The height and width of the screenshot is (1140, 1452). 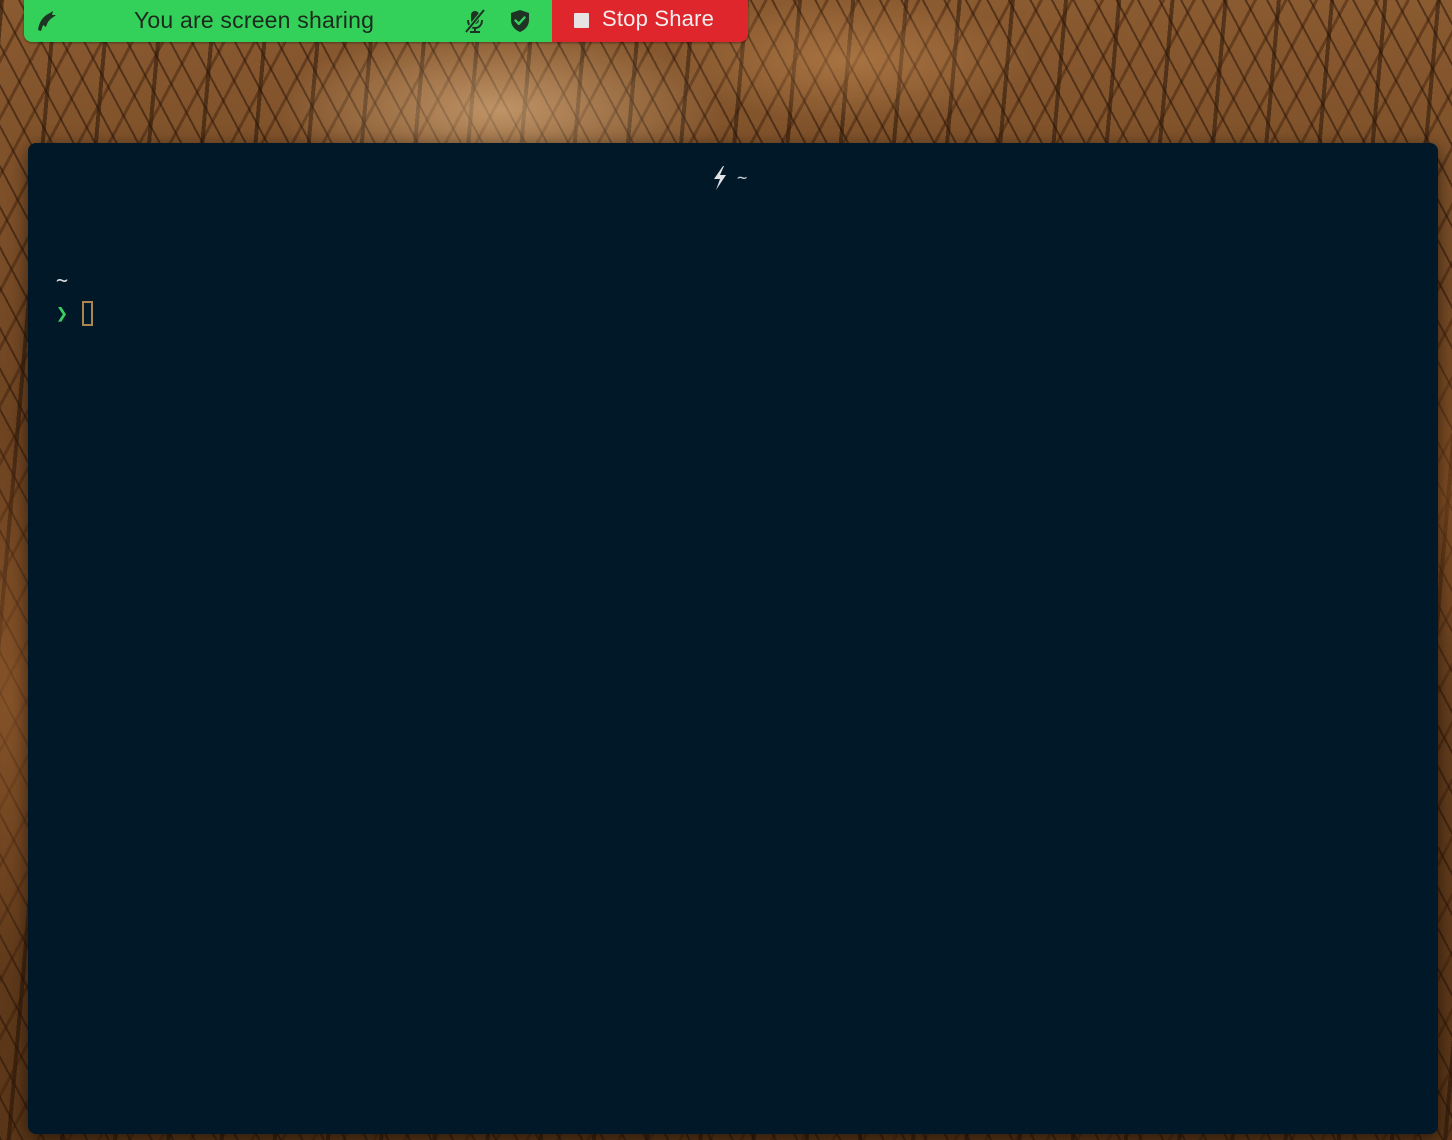 I want to click on screen-share-bar: You are screen sharing Stop Share, so click(x=386, y=21).